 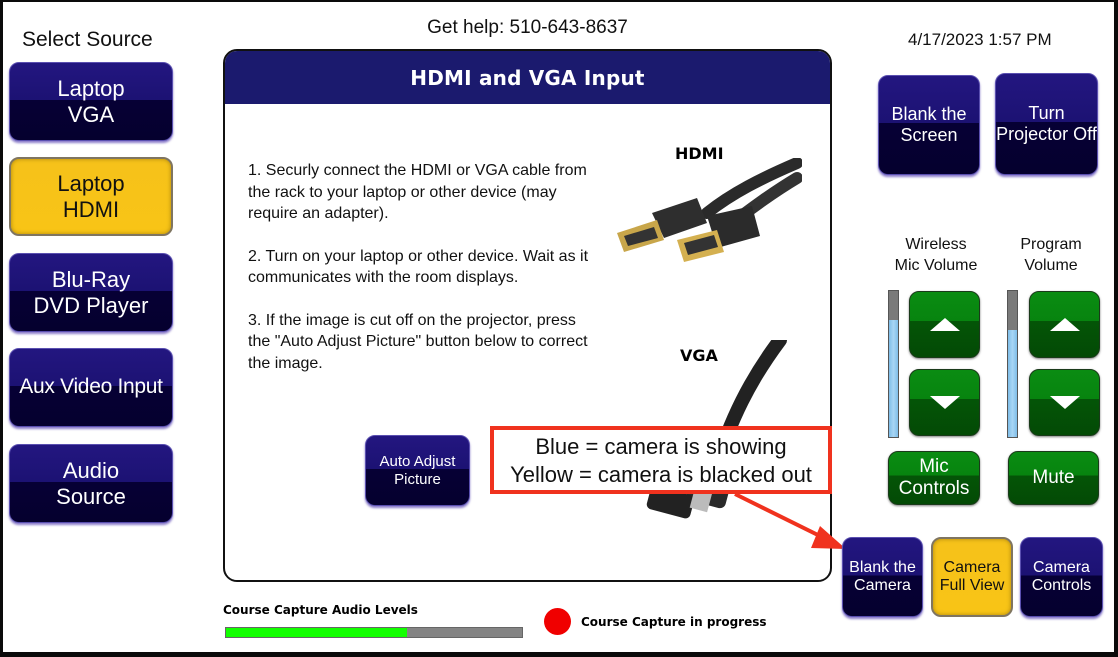 I want to click on projector-off-button: Turn Projector Off, so click(x=1046, y=124).